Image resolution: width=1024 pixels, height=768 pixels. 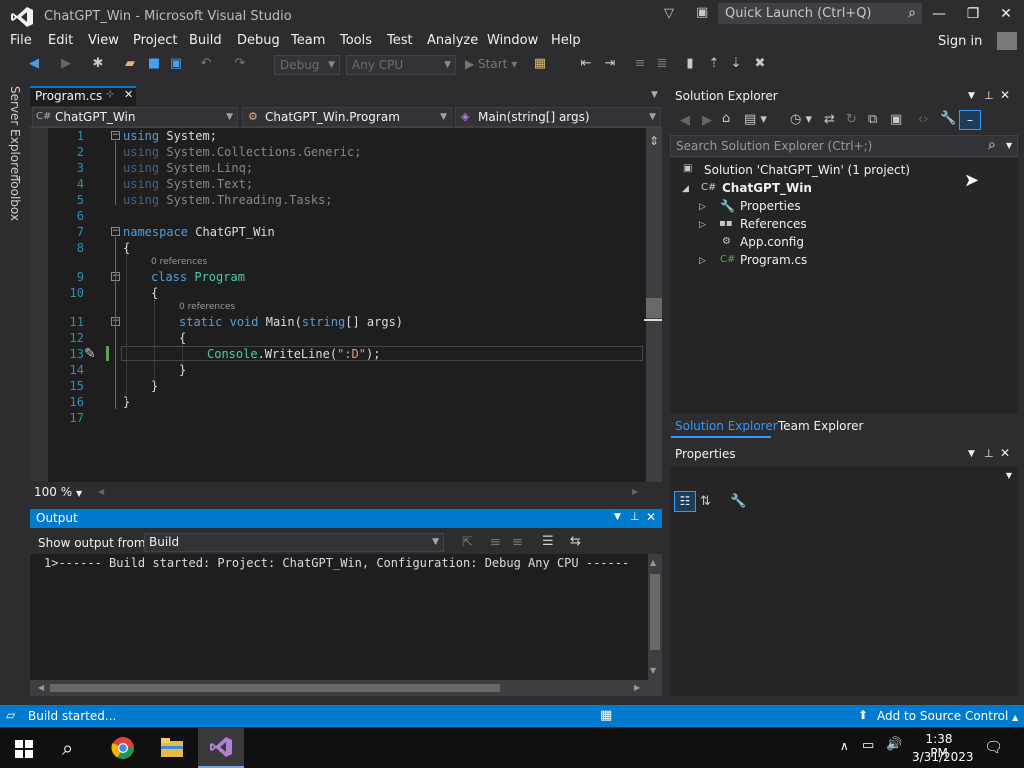 What do you see at coordinates (66, 64) in the screenshot?
I see `navigate-forward-icon: ▶` at bounding box center [66, 64].